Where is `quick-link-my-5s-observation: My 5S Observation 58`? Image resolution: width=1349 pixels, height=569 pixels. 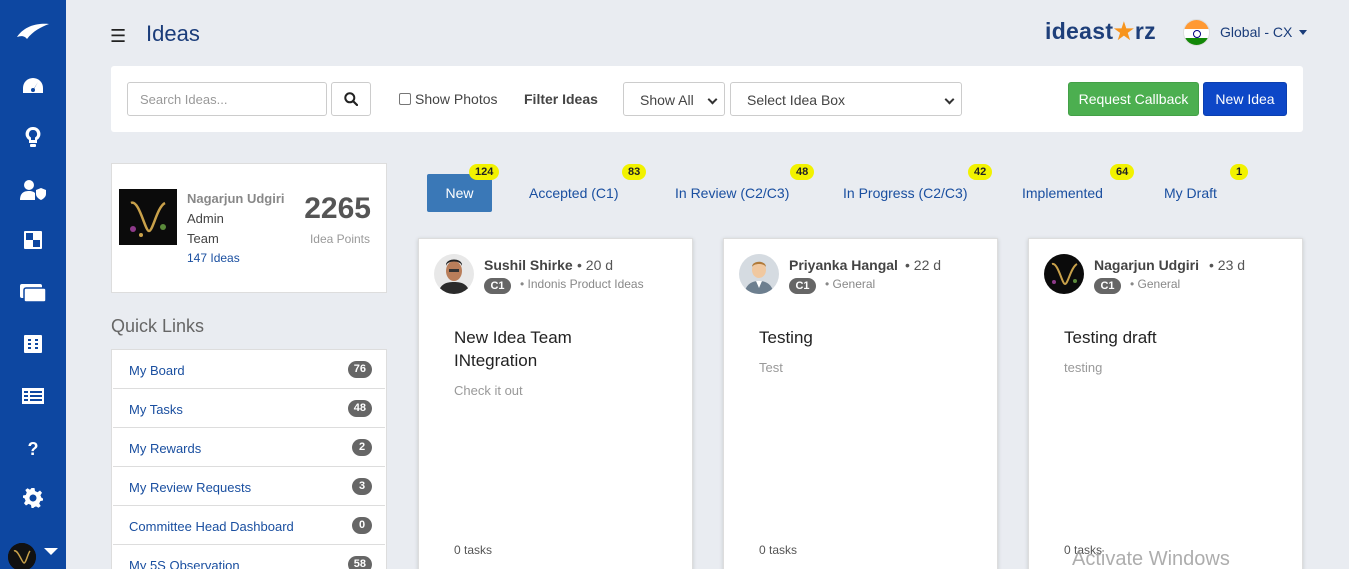
quick-link-my-5s-observation: My 5S Observation 58 is located at coordinates (249, 557).